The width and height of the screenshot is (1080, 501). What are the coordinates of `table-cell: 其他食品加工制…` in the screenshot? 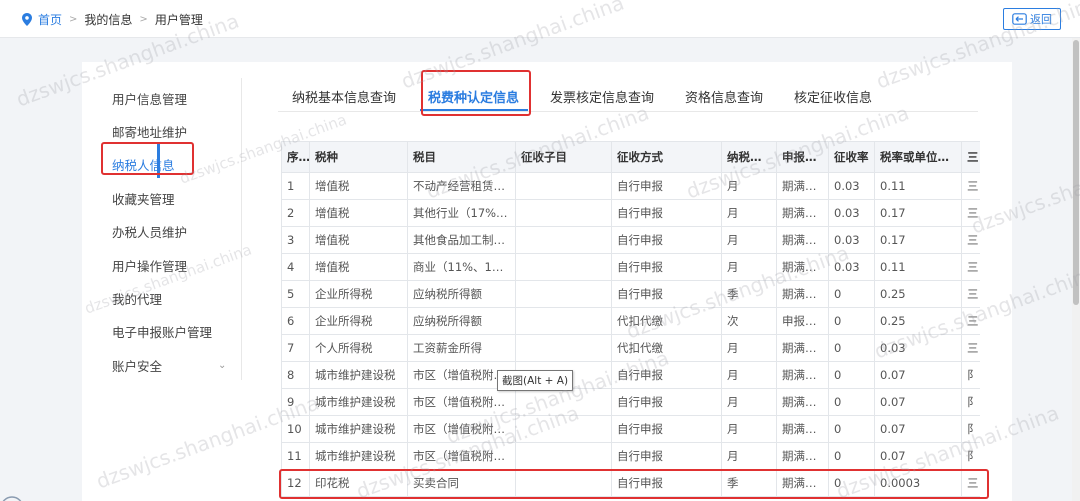 It's located at (461, 240).